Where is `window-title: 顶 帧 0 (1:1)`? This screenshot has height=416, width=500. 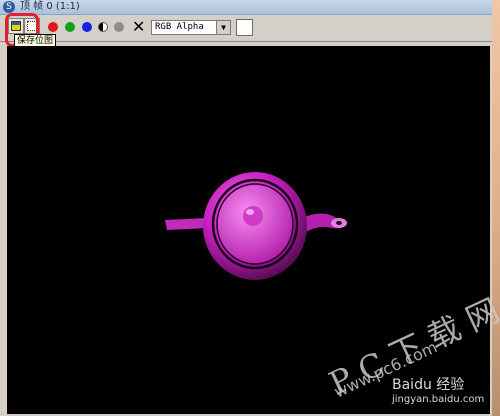 window-title: 顶 帧 0 (1:1) is located at coordinates (50, 6).